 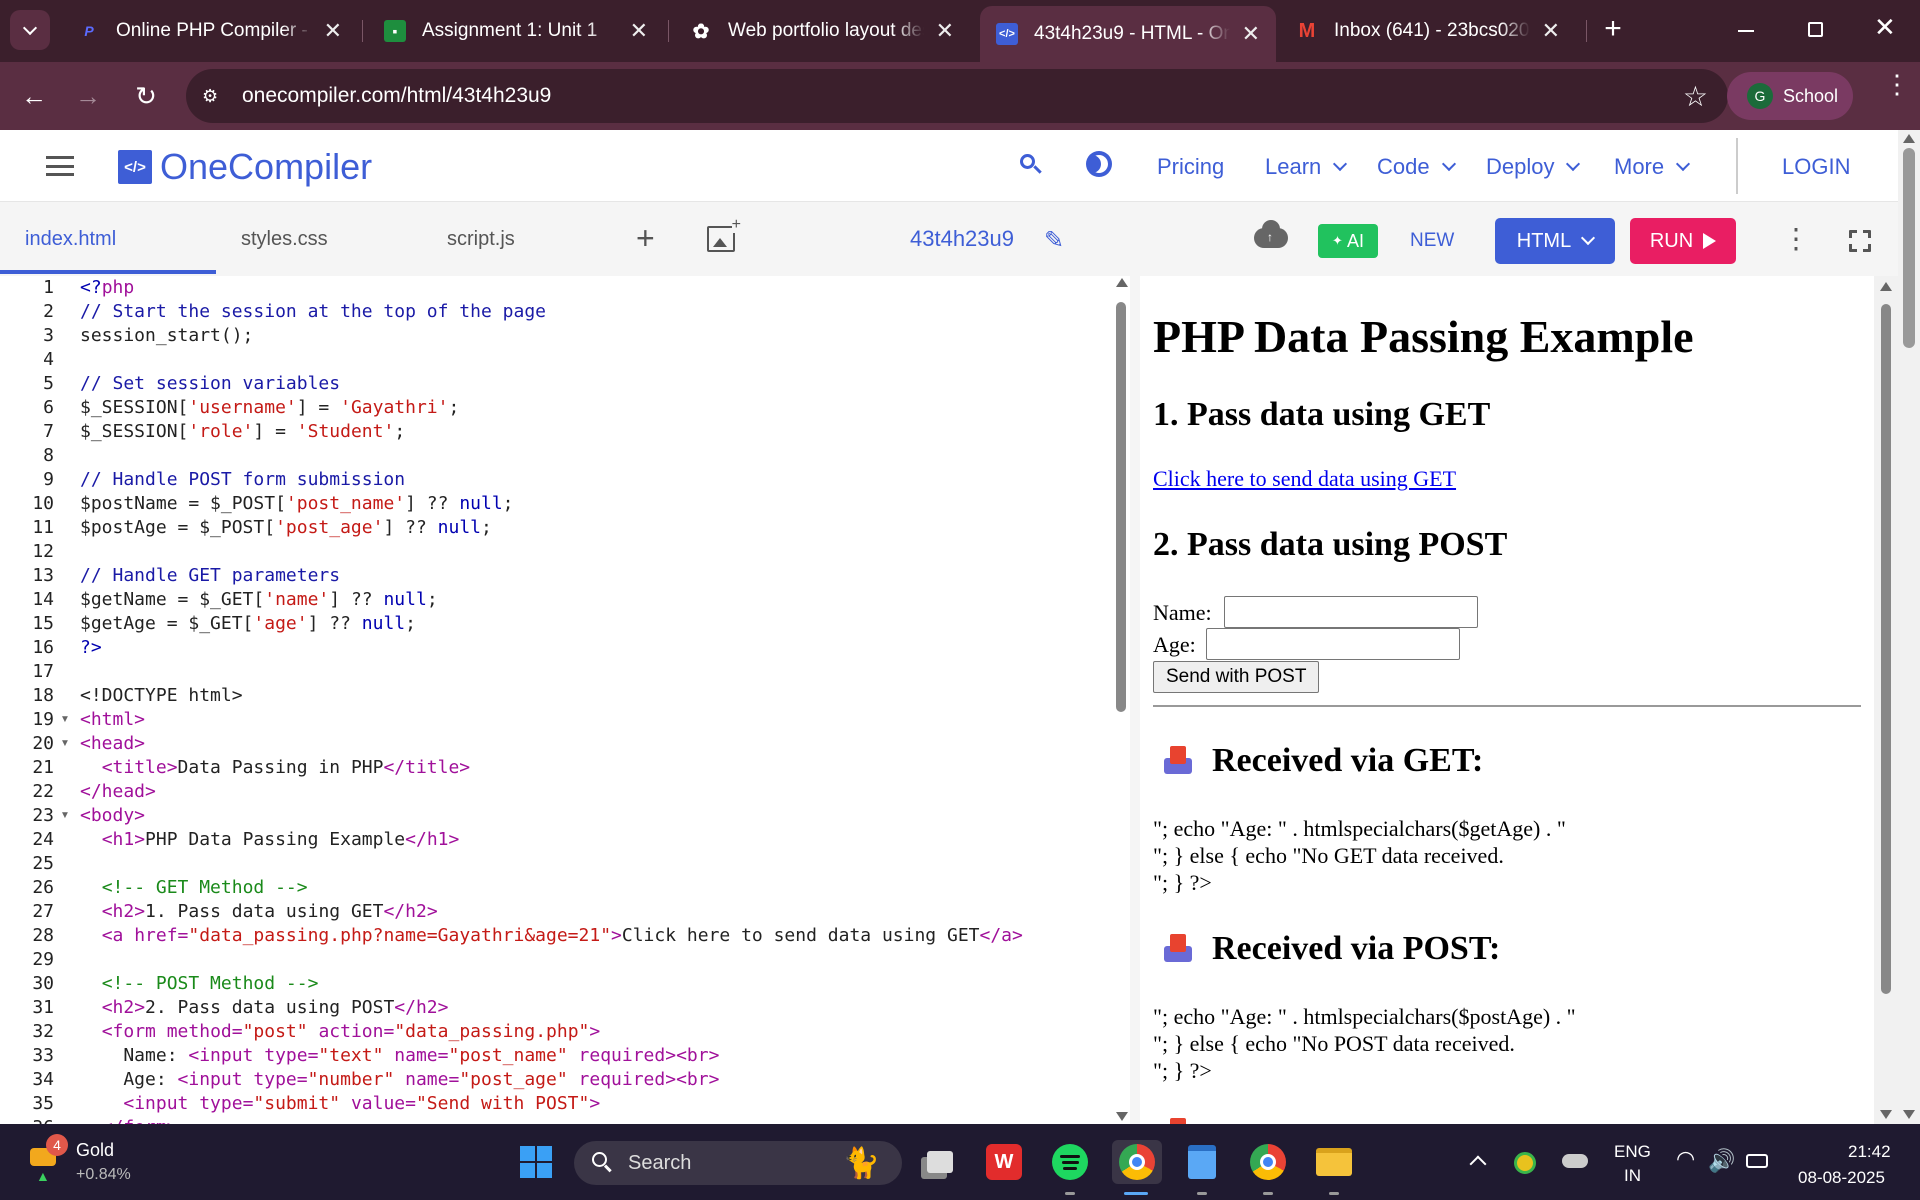 I want to click on back-arrow-icon: ←, so click(x=34, y=96).